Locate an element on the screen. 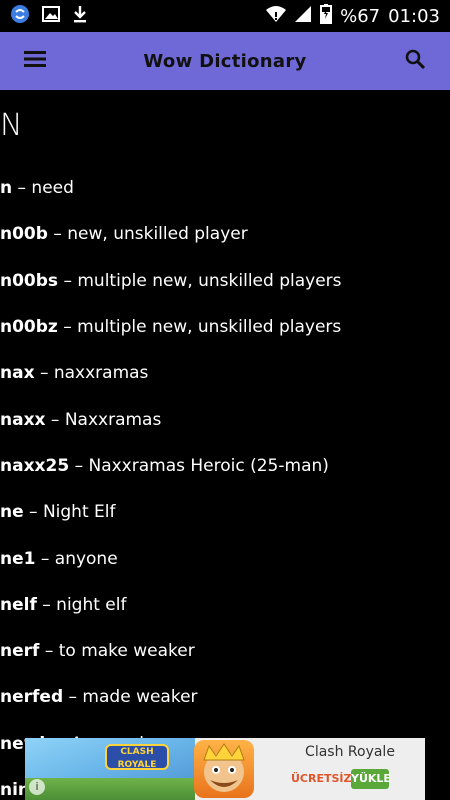 The image size is (450, 800). ad-price-label: ÜCRETSİZ is located at coordinates (321, 778).